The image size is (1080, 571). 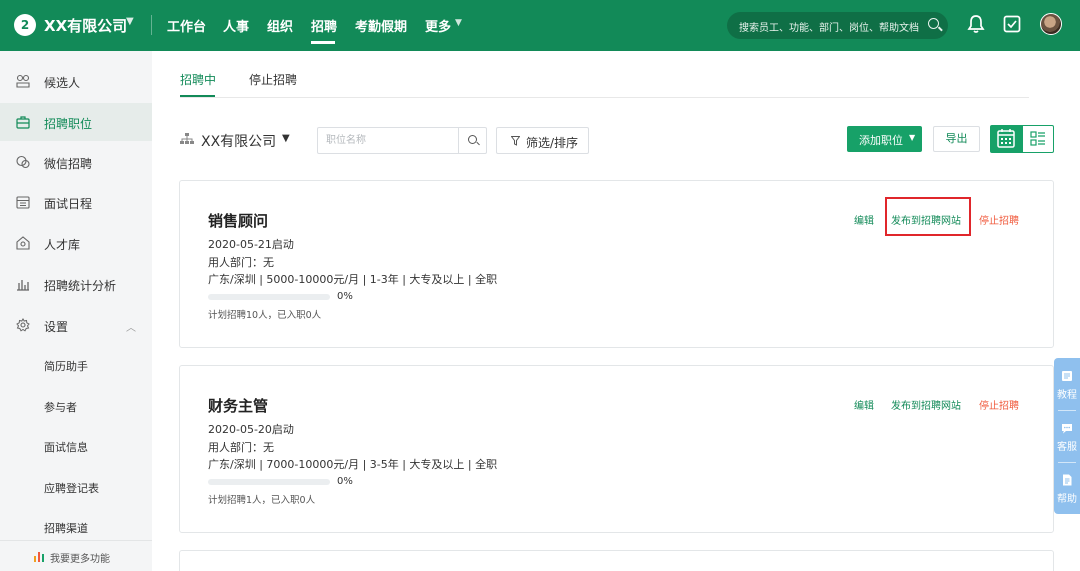 I want to click on sidebar-item-interview-schedule: 面试日程, so click(x=76, y=202).